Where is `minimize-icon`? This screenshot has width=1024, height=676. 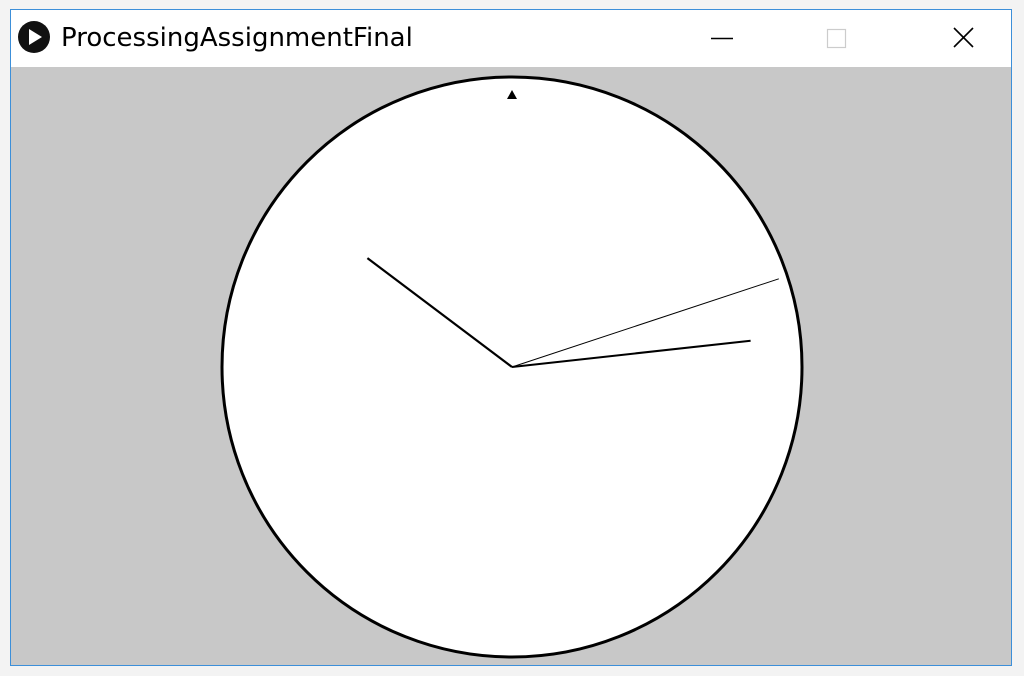
minimize-icon is located at coordinates (722, 38).